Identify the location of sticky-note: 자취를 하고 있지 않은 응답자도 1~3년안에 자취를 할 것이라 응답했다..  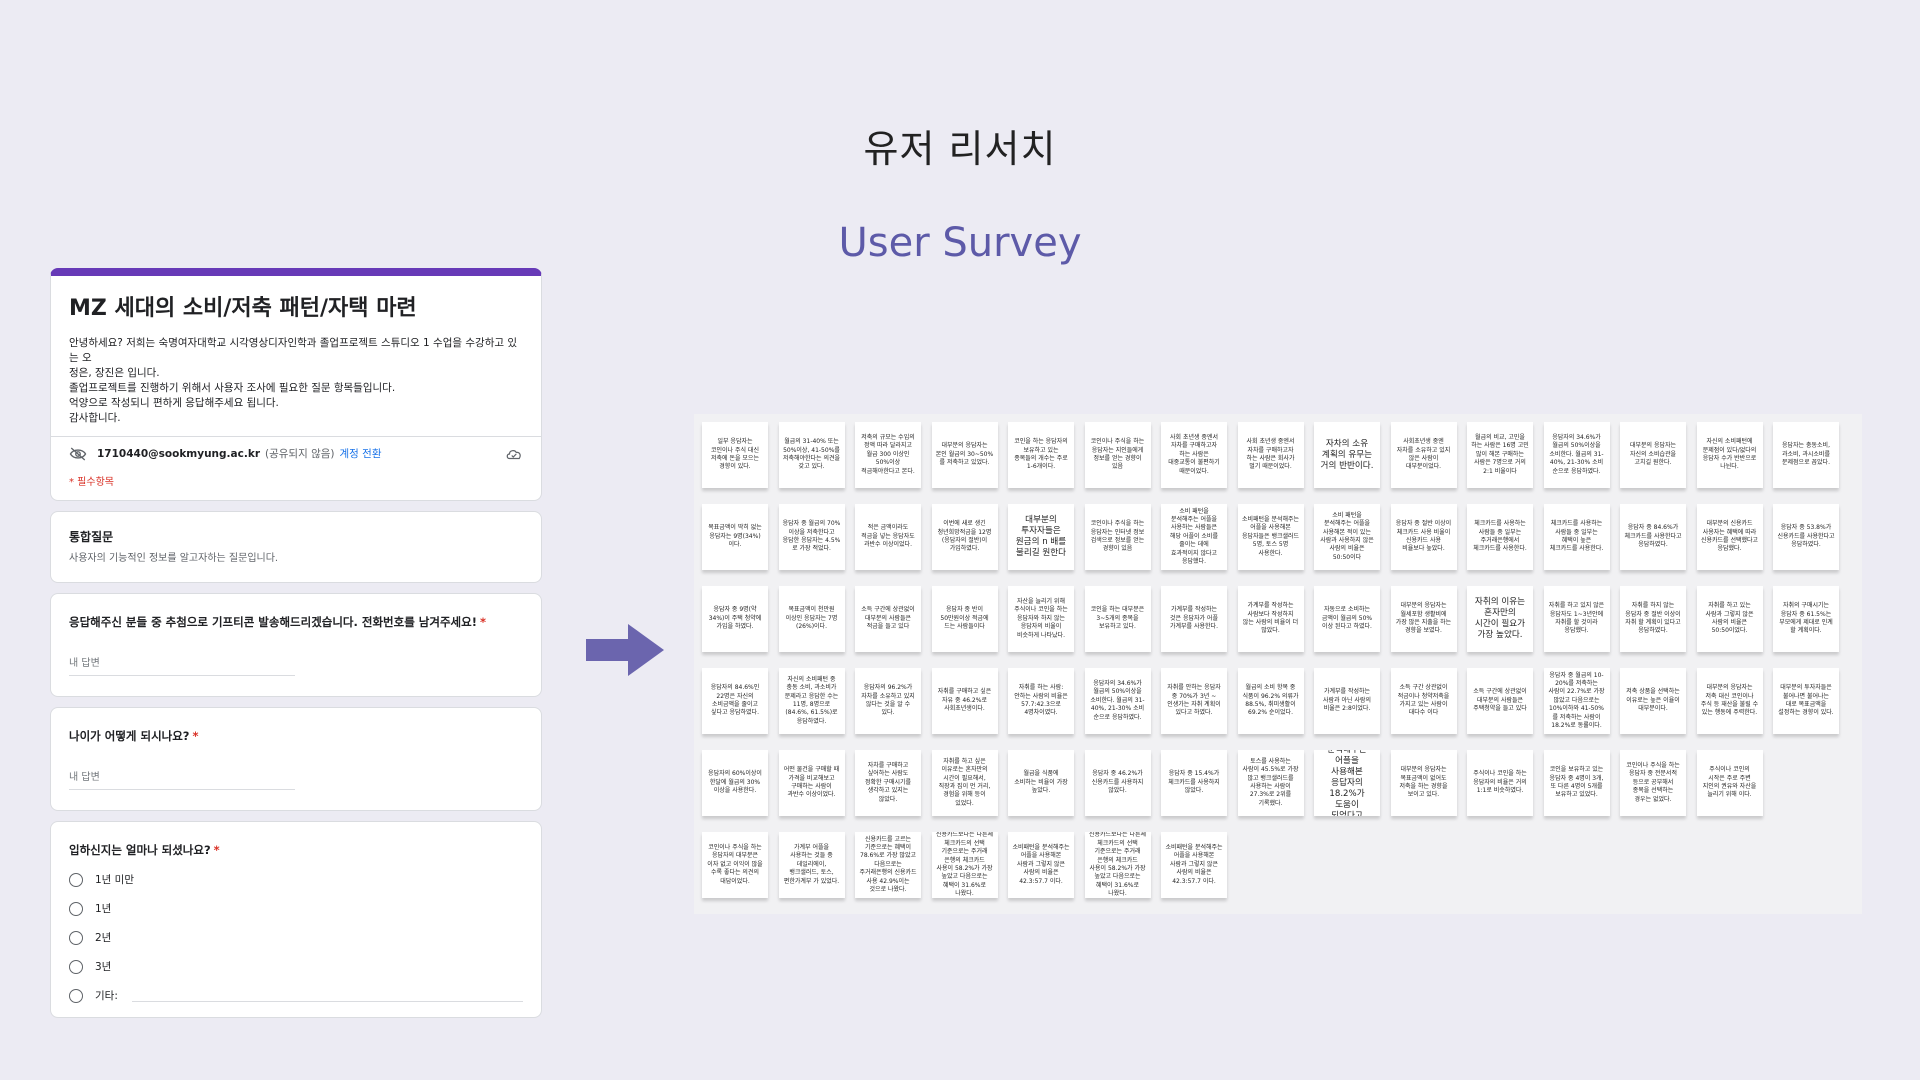
(1576, 619).